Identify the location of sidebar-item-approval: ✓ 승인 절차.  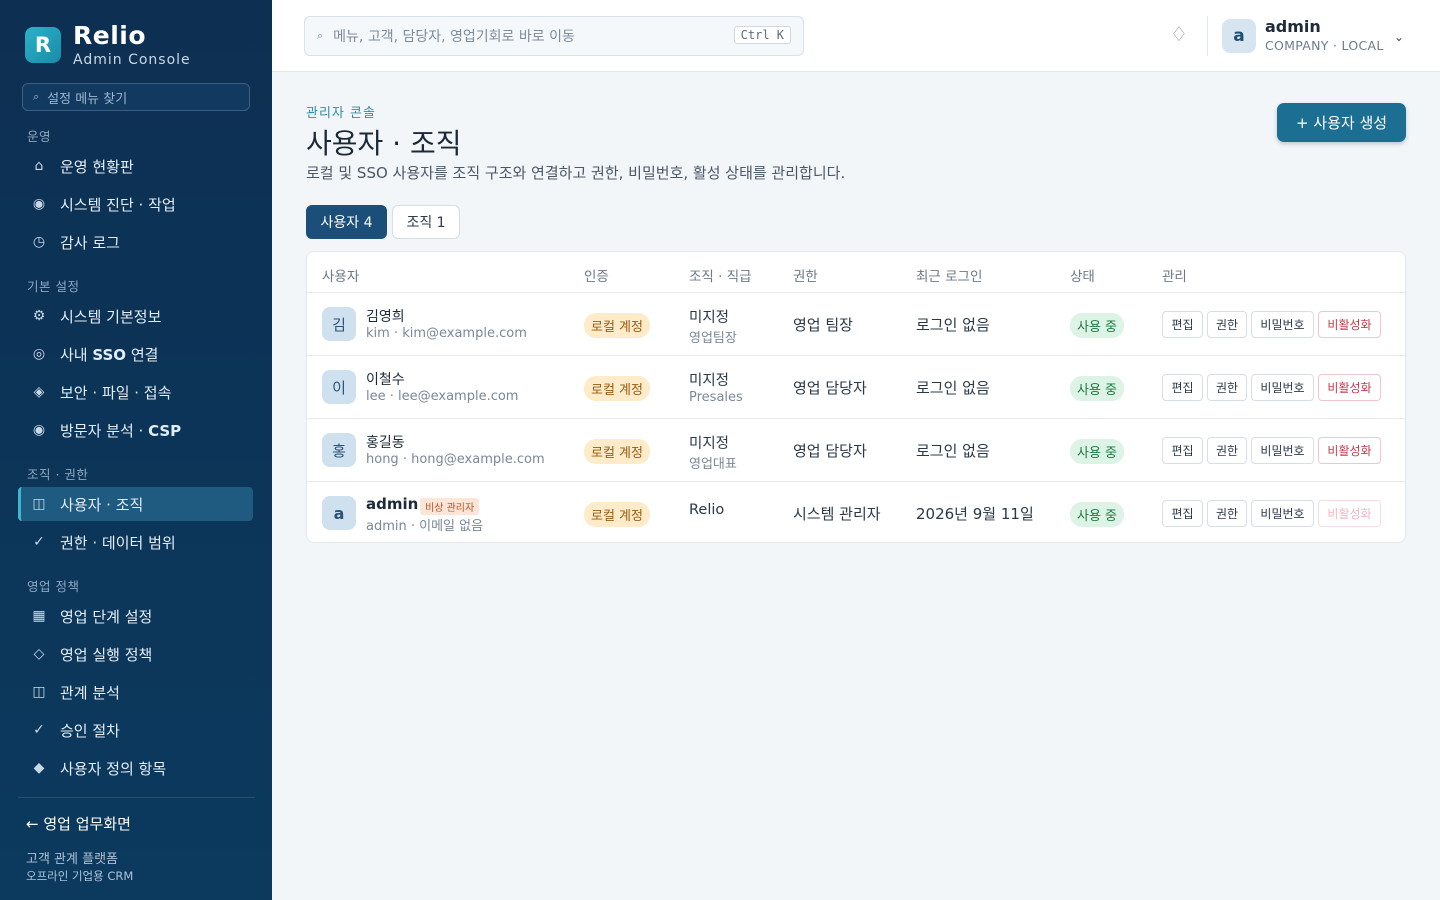
(135, 730).